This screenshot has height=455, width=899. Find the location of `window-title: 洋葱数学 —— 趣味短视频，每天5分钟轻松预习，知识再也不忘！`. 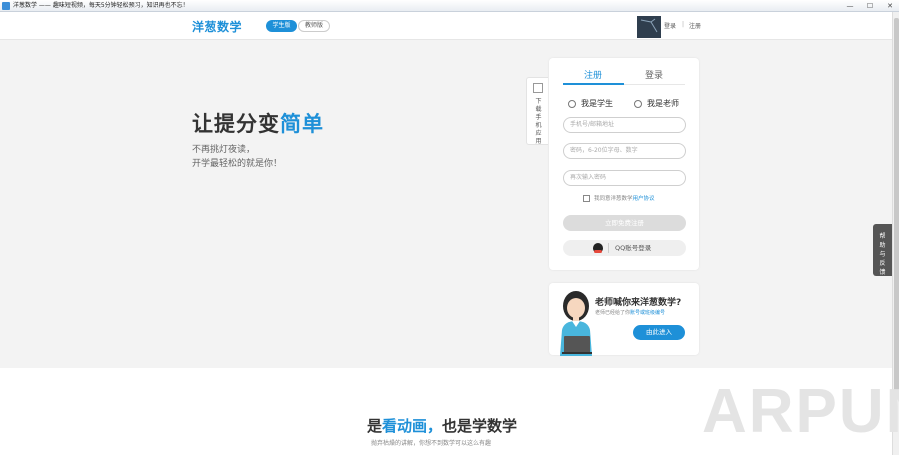

window-title: 洋葱数学 —— 趣味短视频，每天5分钟轻松预习，知识再也不忘！ is located at coordinates (101, 5).